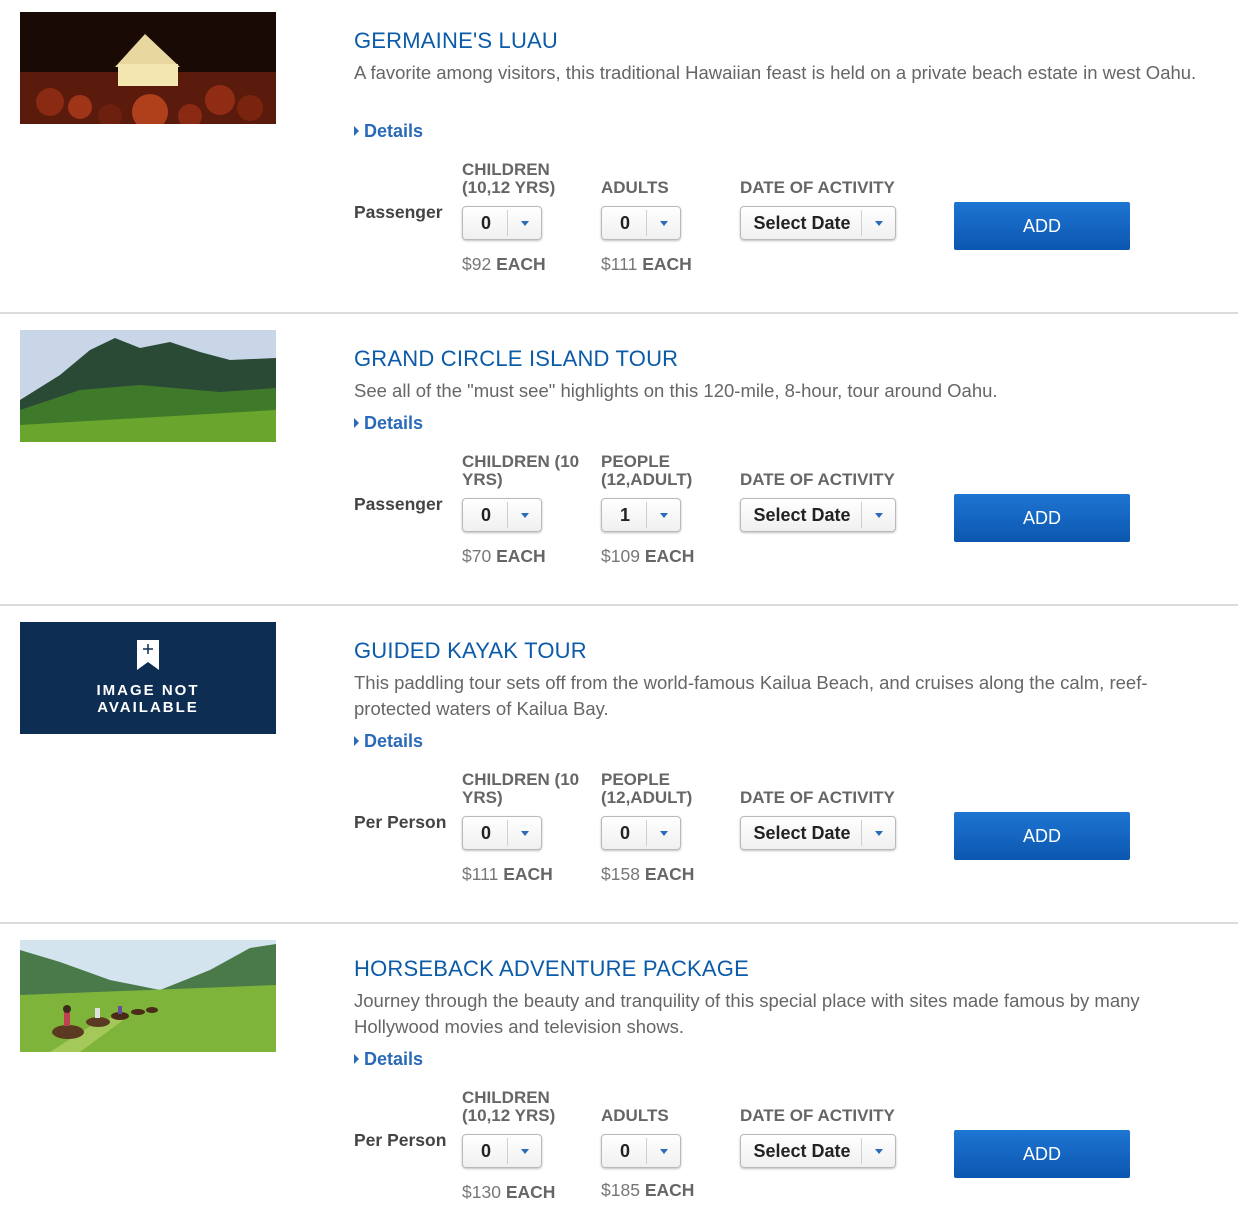  What do you see at coordinates (509, 1192) in the screenshot?
I see `children-price: $130 EACH` at bounding box center [509, 1192].